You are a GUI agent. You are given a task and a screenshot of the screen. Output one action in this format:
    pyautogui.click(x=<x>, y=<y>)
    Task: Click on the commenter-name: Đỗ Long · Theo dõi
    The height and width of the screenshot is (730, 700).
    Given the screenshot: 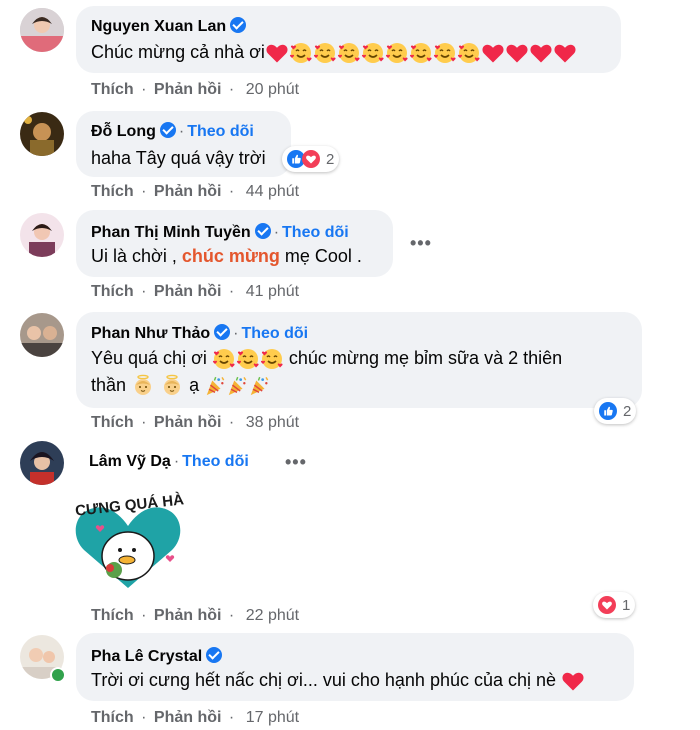 What is the action you would take?
    pyautogui.click(x=172, y=131)
    